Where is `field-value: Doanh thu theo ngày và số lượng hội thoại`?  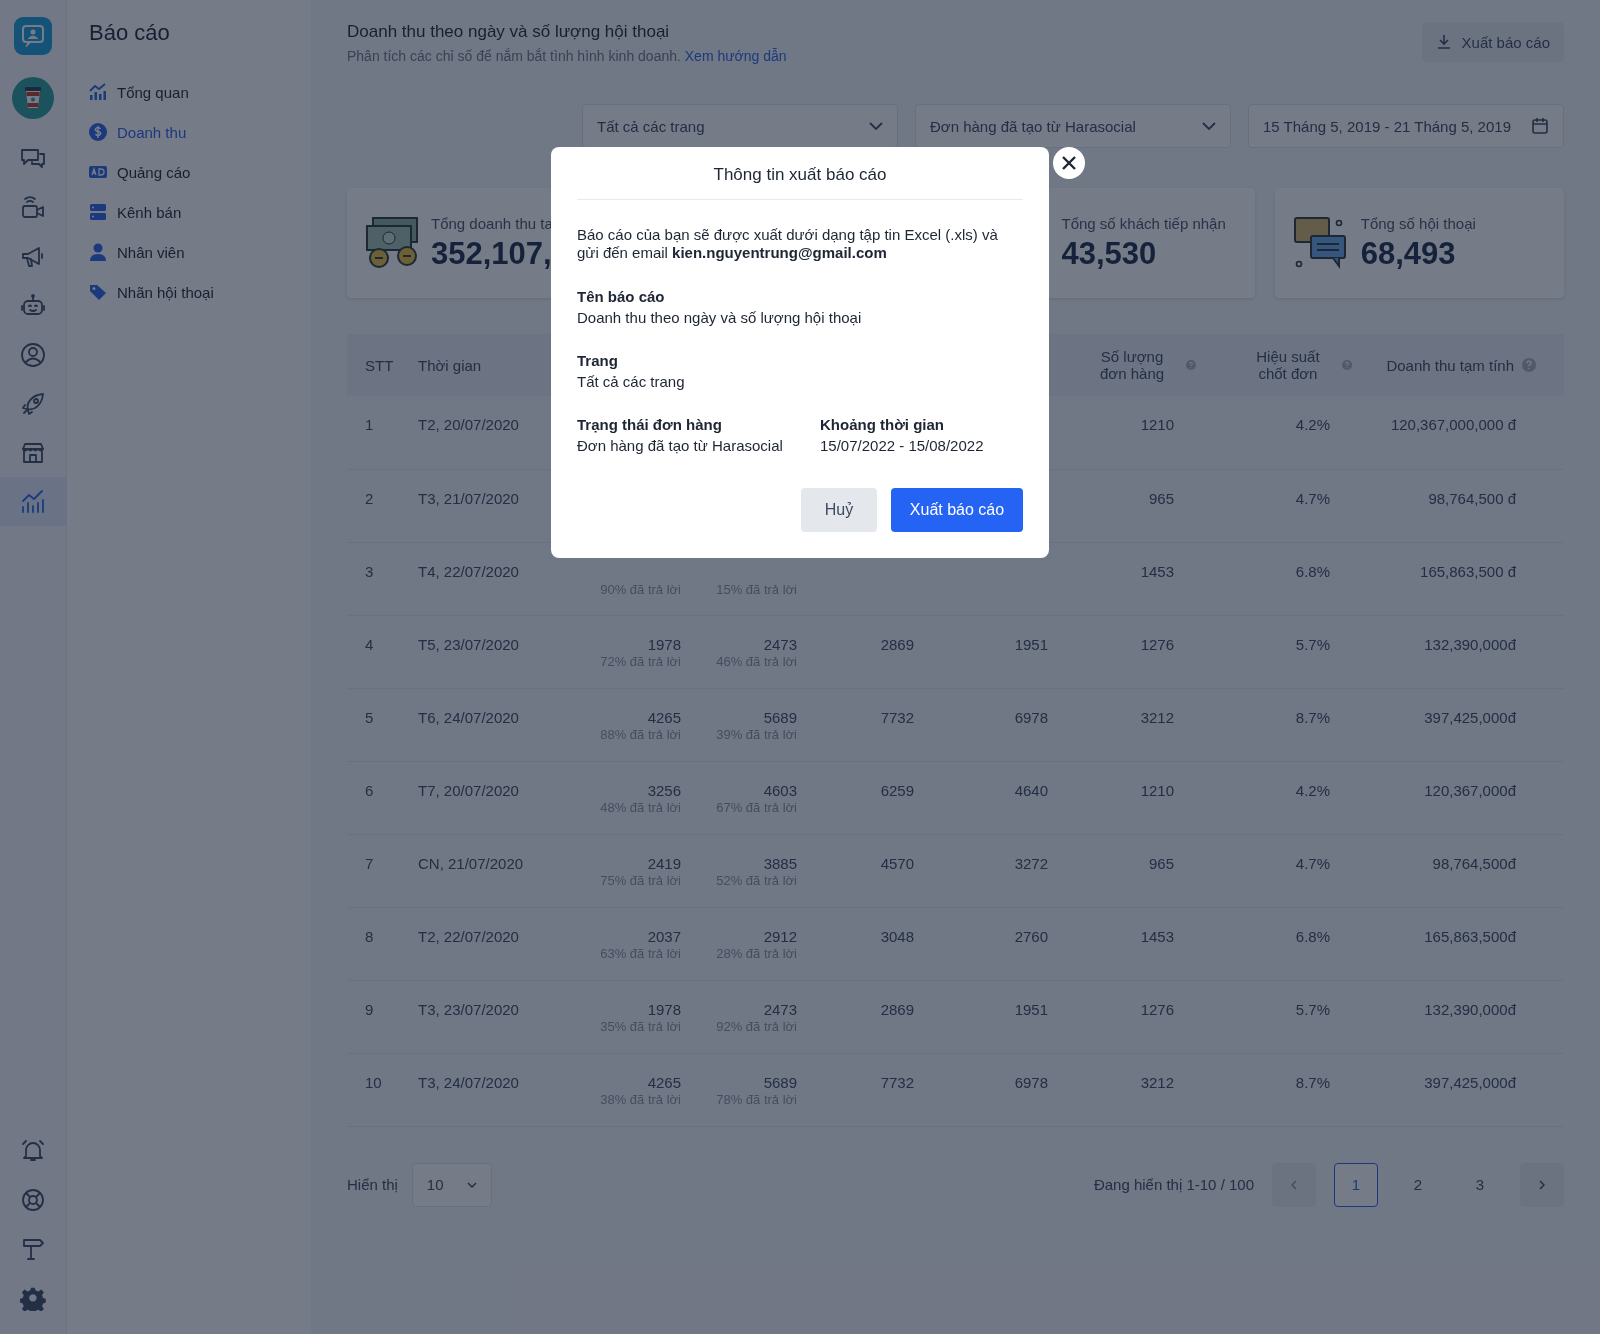
field-value: Doanh thu theo ngày và số lượng hội thoại is located at coordinates (720, 317).